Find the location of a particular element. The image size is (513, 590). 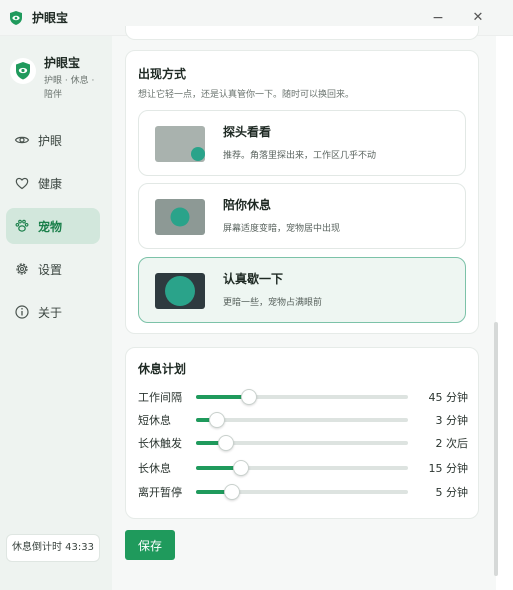

close-button: ✕ is located at coordinates (478, 18).